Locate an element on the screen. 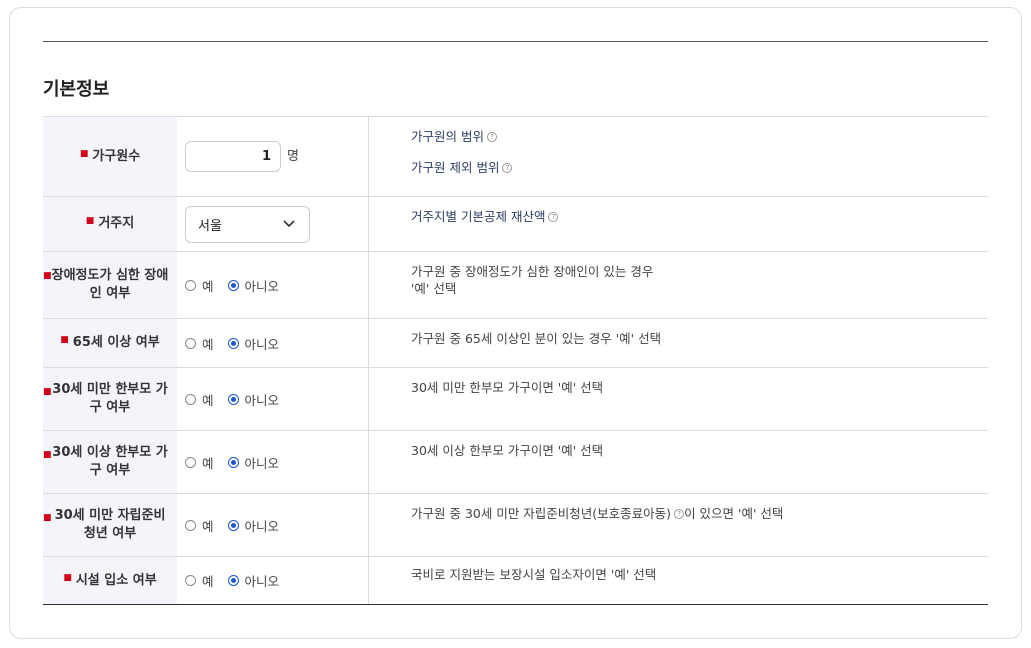 Image resolution: width=1031 pixels, height=648 pixels. residence-input-cell: 서울 is located at coordinates (272, 224).